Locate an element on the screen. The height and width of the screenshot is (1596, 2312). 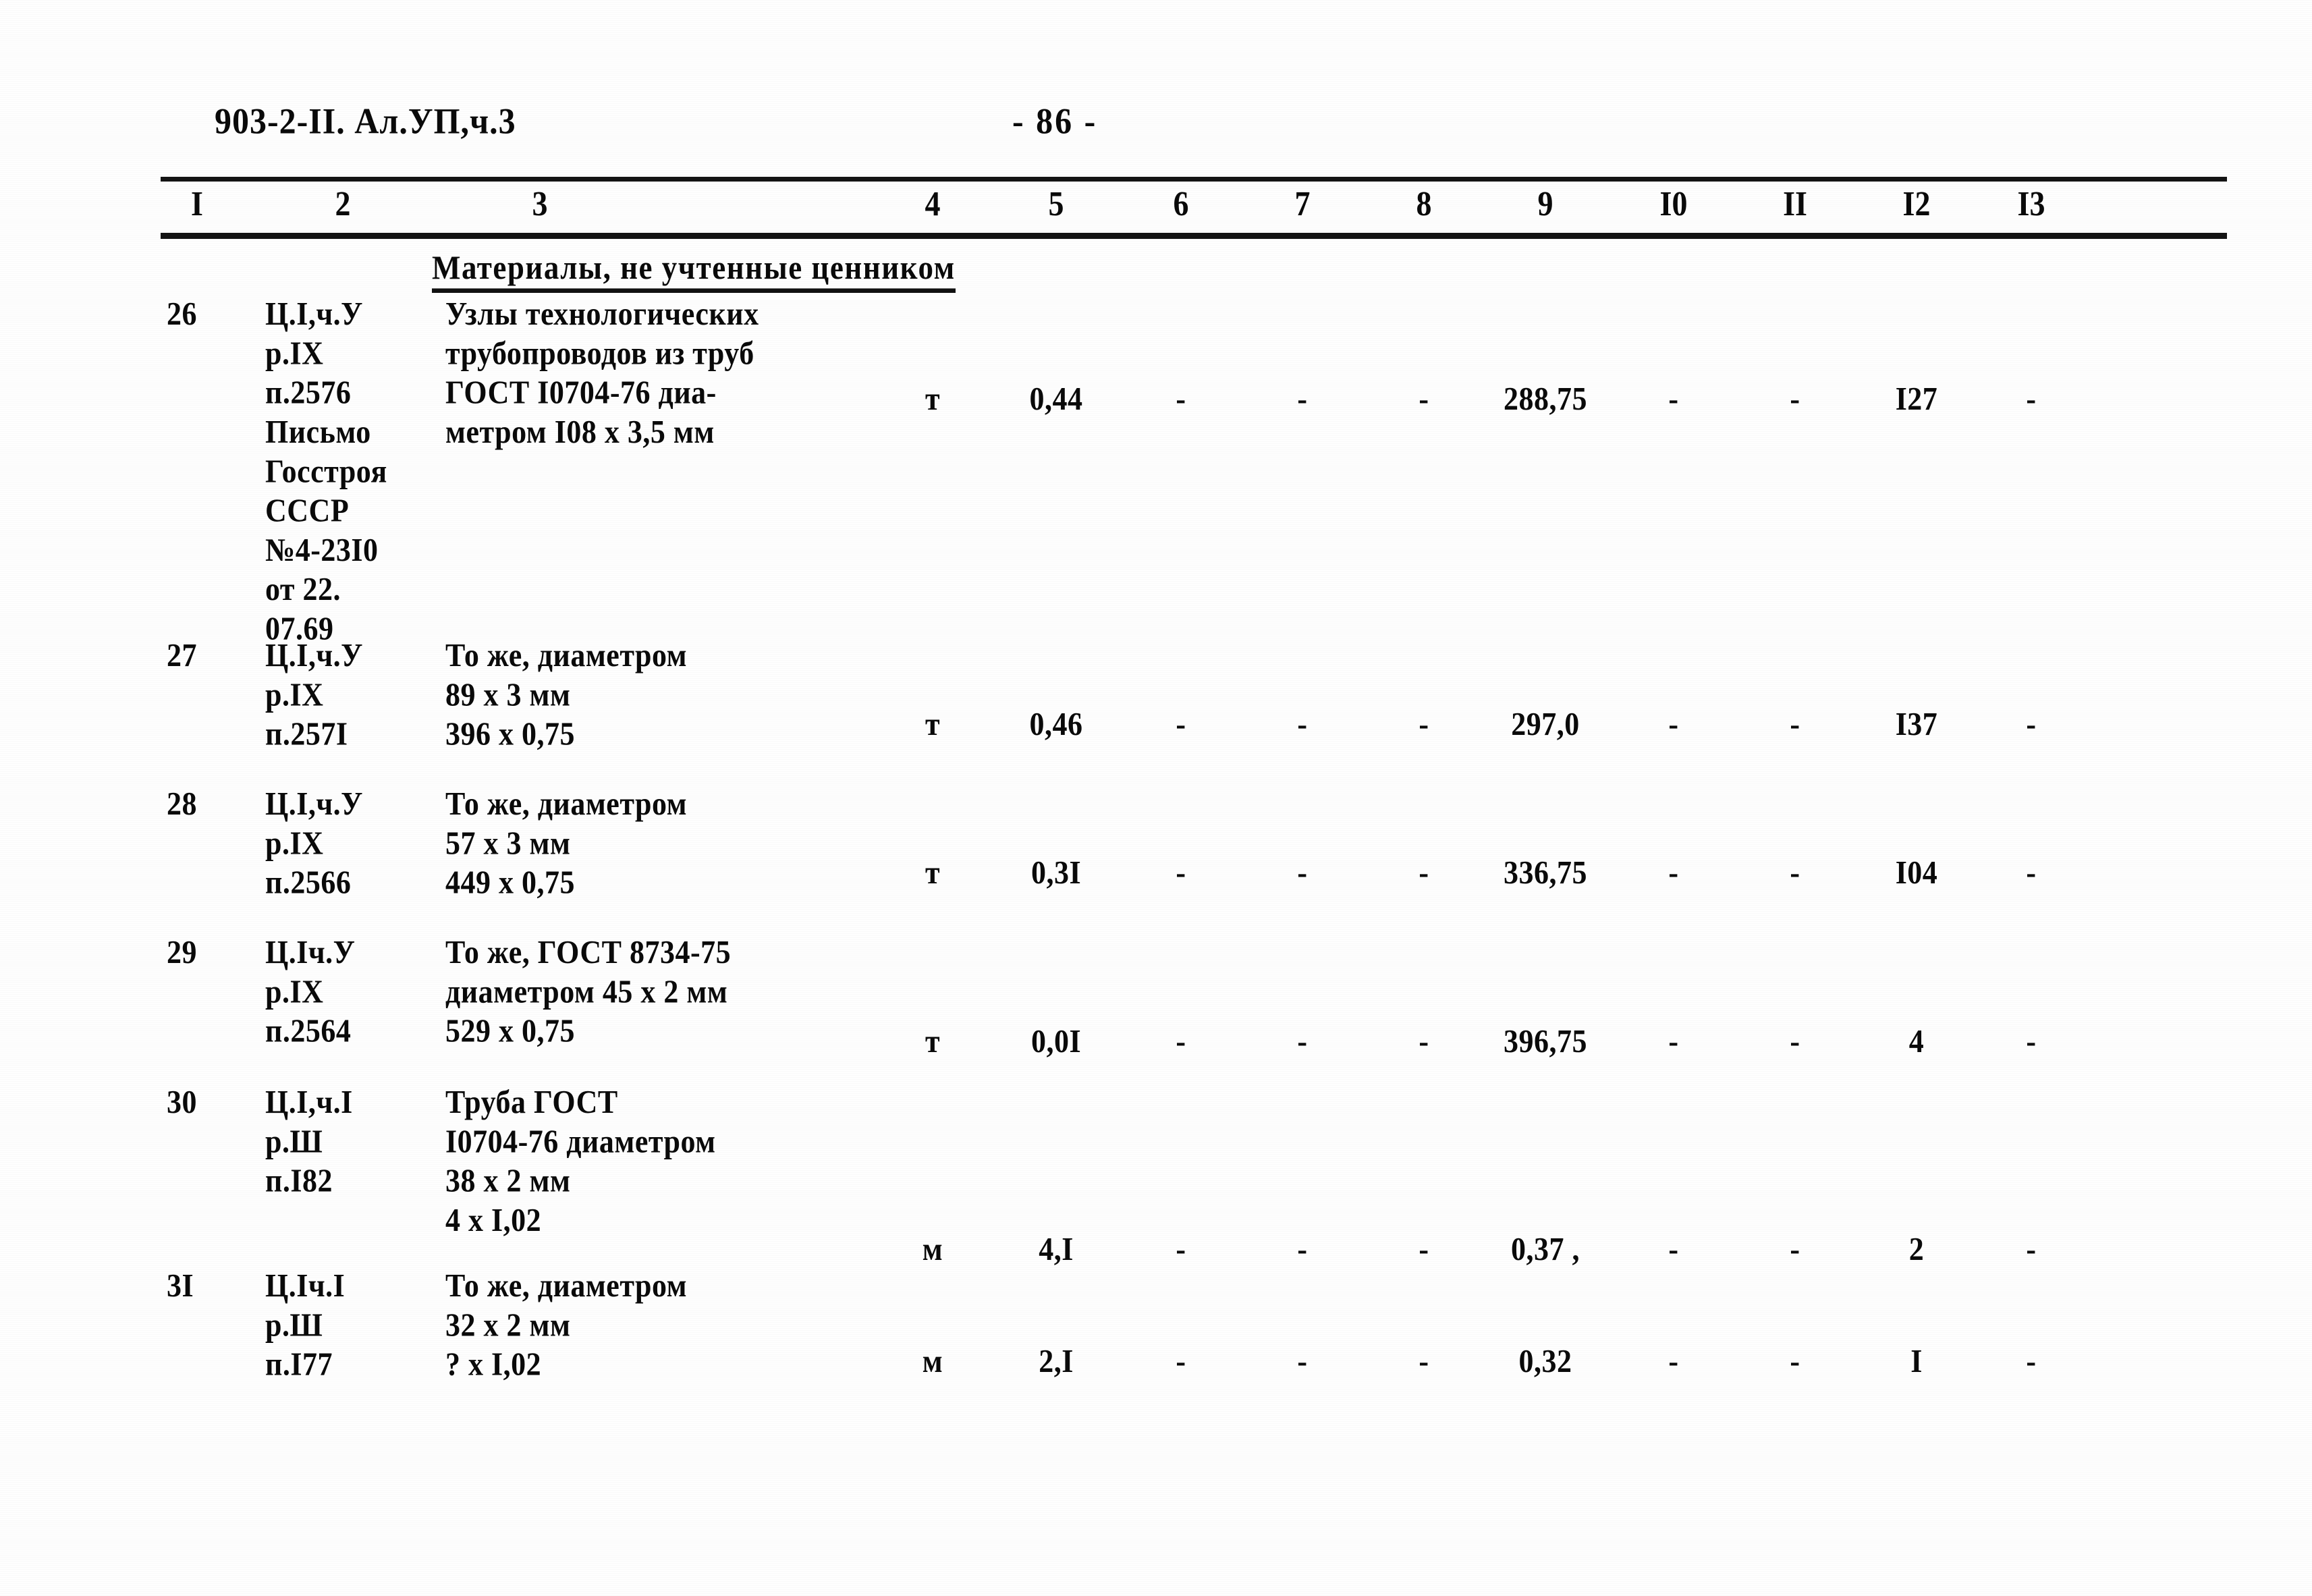
table-header-rule is located at coordinates (1194, 236).